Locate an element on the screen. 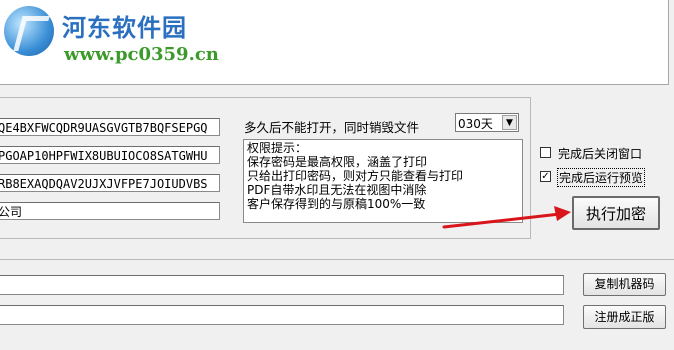 The image size is (674, 350). encrypt-button: 执行加密 is located at coordinates (616, 213).